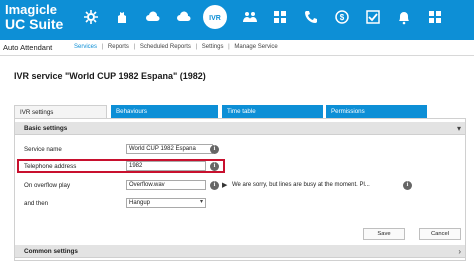  What do you see at coordinates (373, 17) in the screenshot?
I see `check-icon` at bounding box center [373, 17].